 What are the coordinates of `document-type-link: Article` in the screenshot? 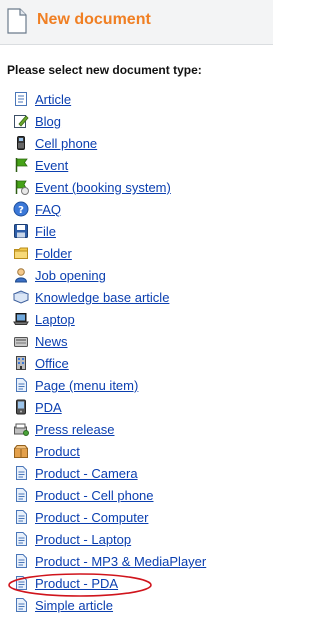 It's located at (53, 99).